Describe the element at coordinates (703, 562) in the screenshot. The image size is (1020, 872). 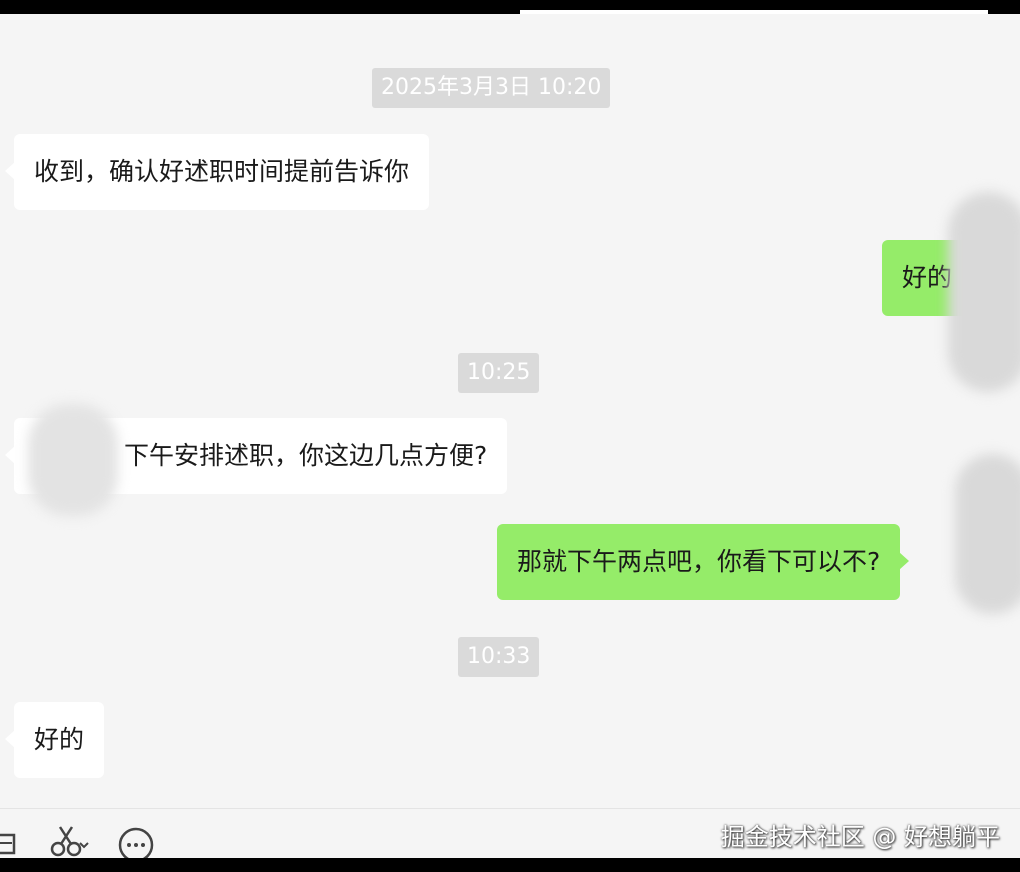
I see `message-bubble-outgoing: 那就下午两点吧，你看下可以不?` at that location.